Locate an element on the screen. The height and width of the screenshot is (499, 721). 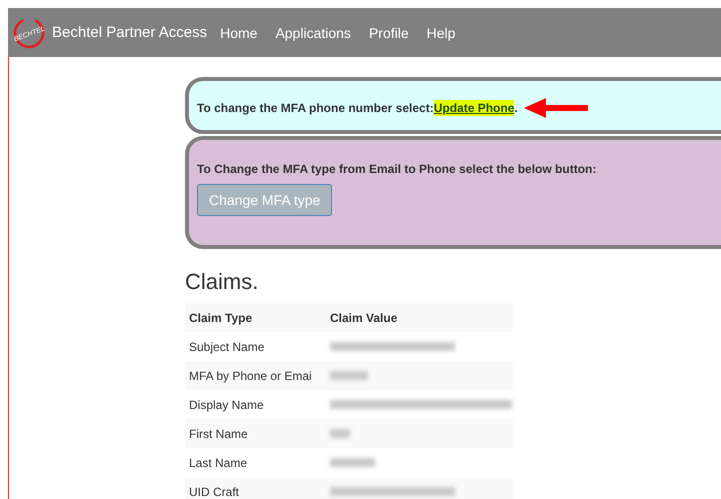
arrow-drawing is located at coordinates (556, 107).